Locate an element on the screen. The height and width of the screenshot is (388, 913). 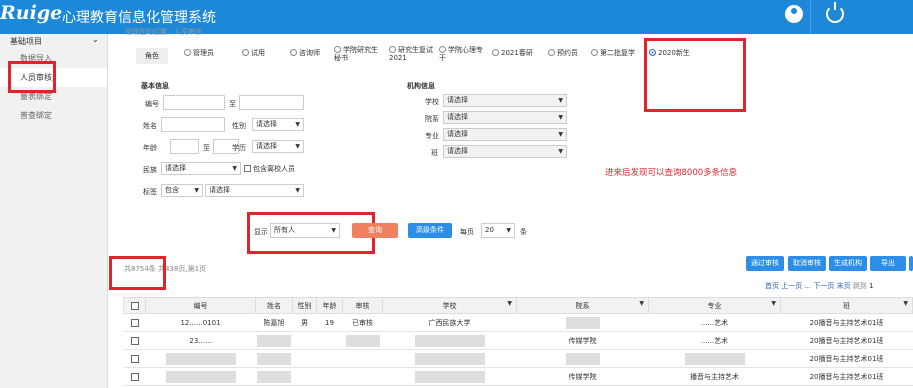
col-college-label: 院系 is located at coordinates (582, 305).